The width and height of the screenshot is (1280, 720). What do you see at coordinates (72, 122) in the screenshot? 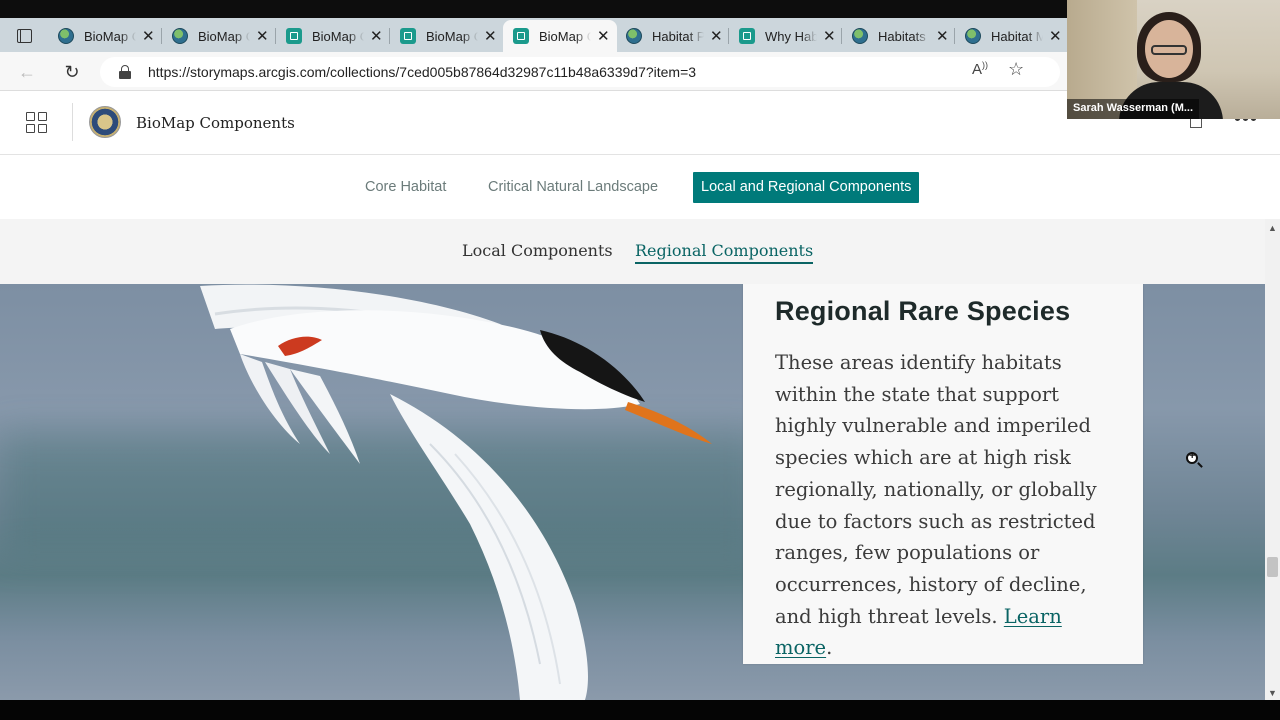
I see `header-divider` at bounding box center [72, 122].